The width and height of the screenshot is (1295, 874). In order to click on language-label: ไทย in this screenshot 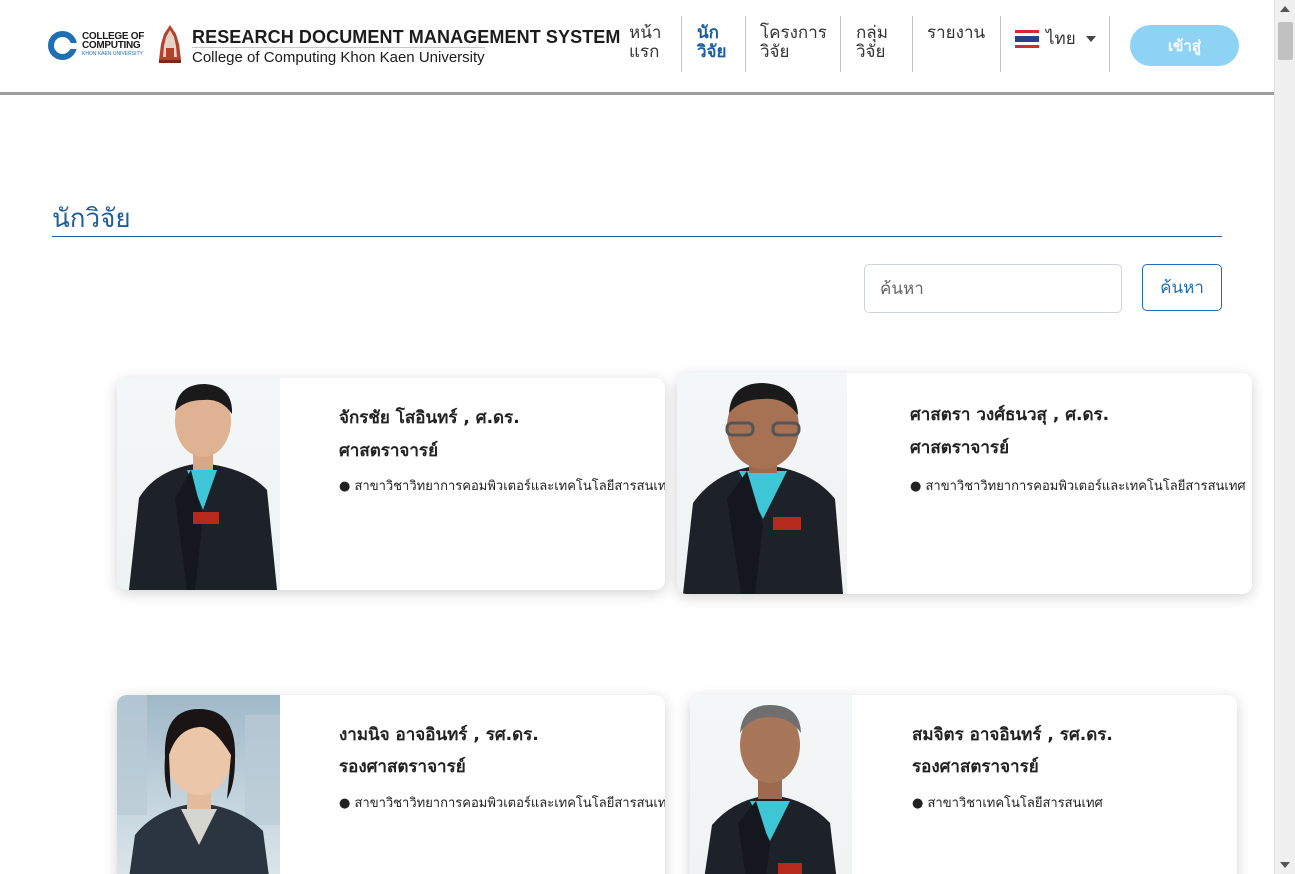, I will do `click(1061, 39)`.